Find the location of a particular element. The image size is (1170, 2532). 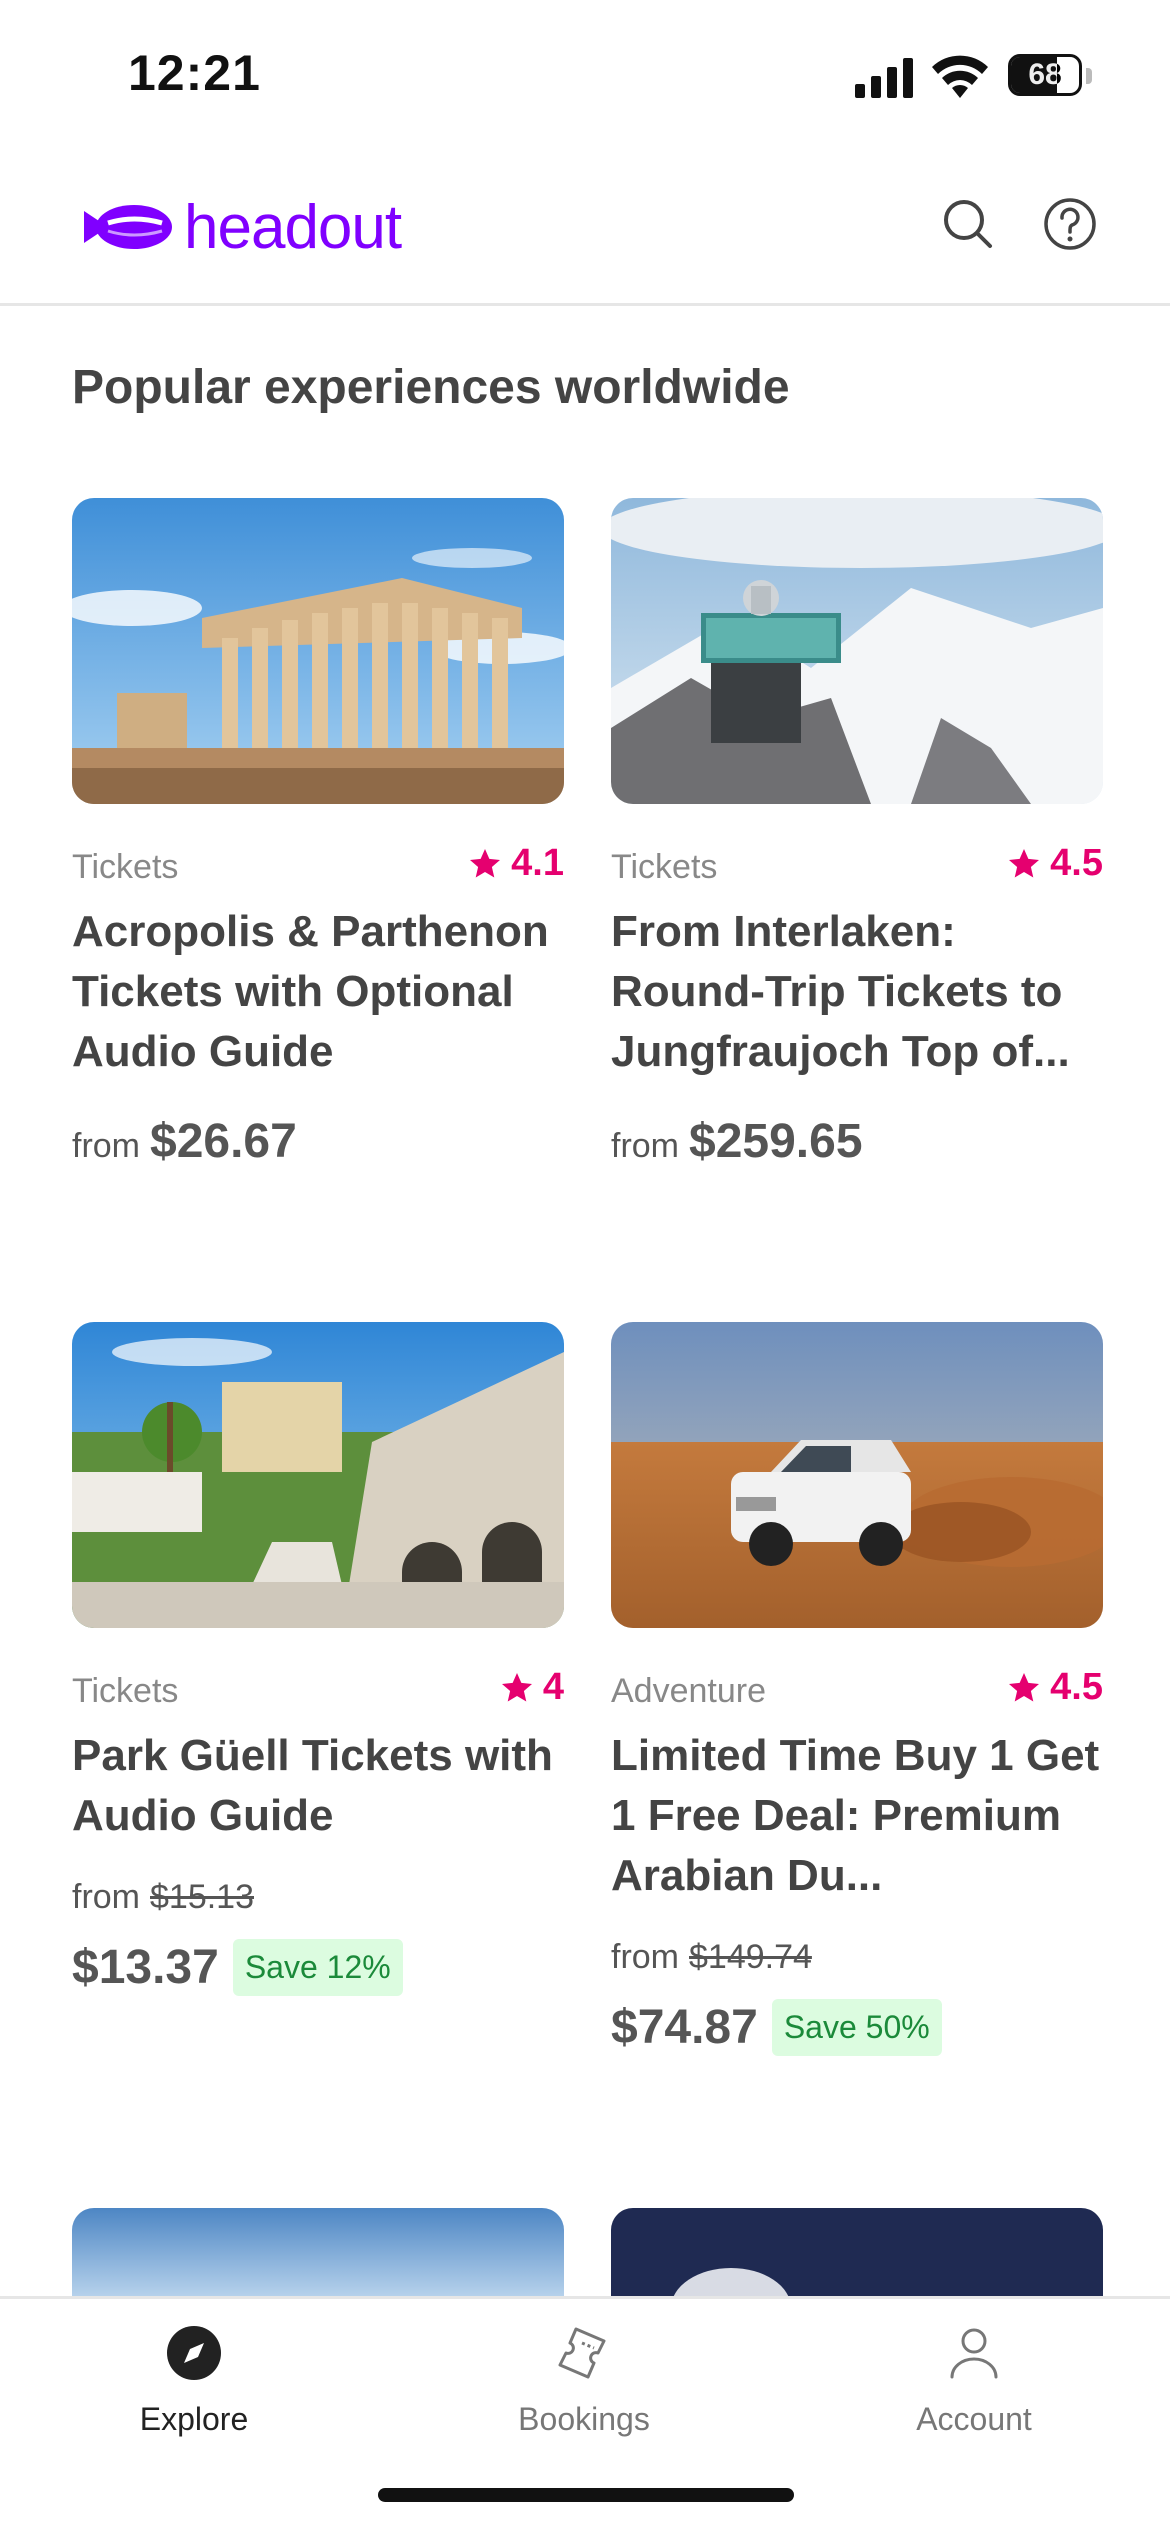

section-title: Popular experiences worldwide is located at coordinates (431, 387).